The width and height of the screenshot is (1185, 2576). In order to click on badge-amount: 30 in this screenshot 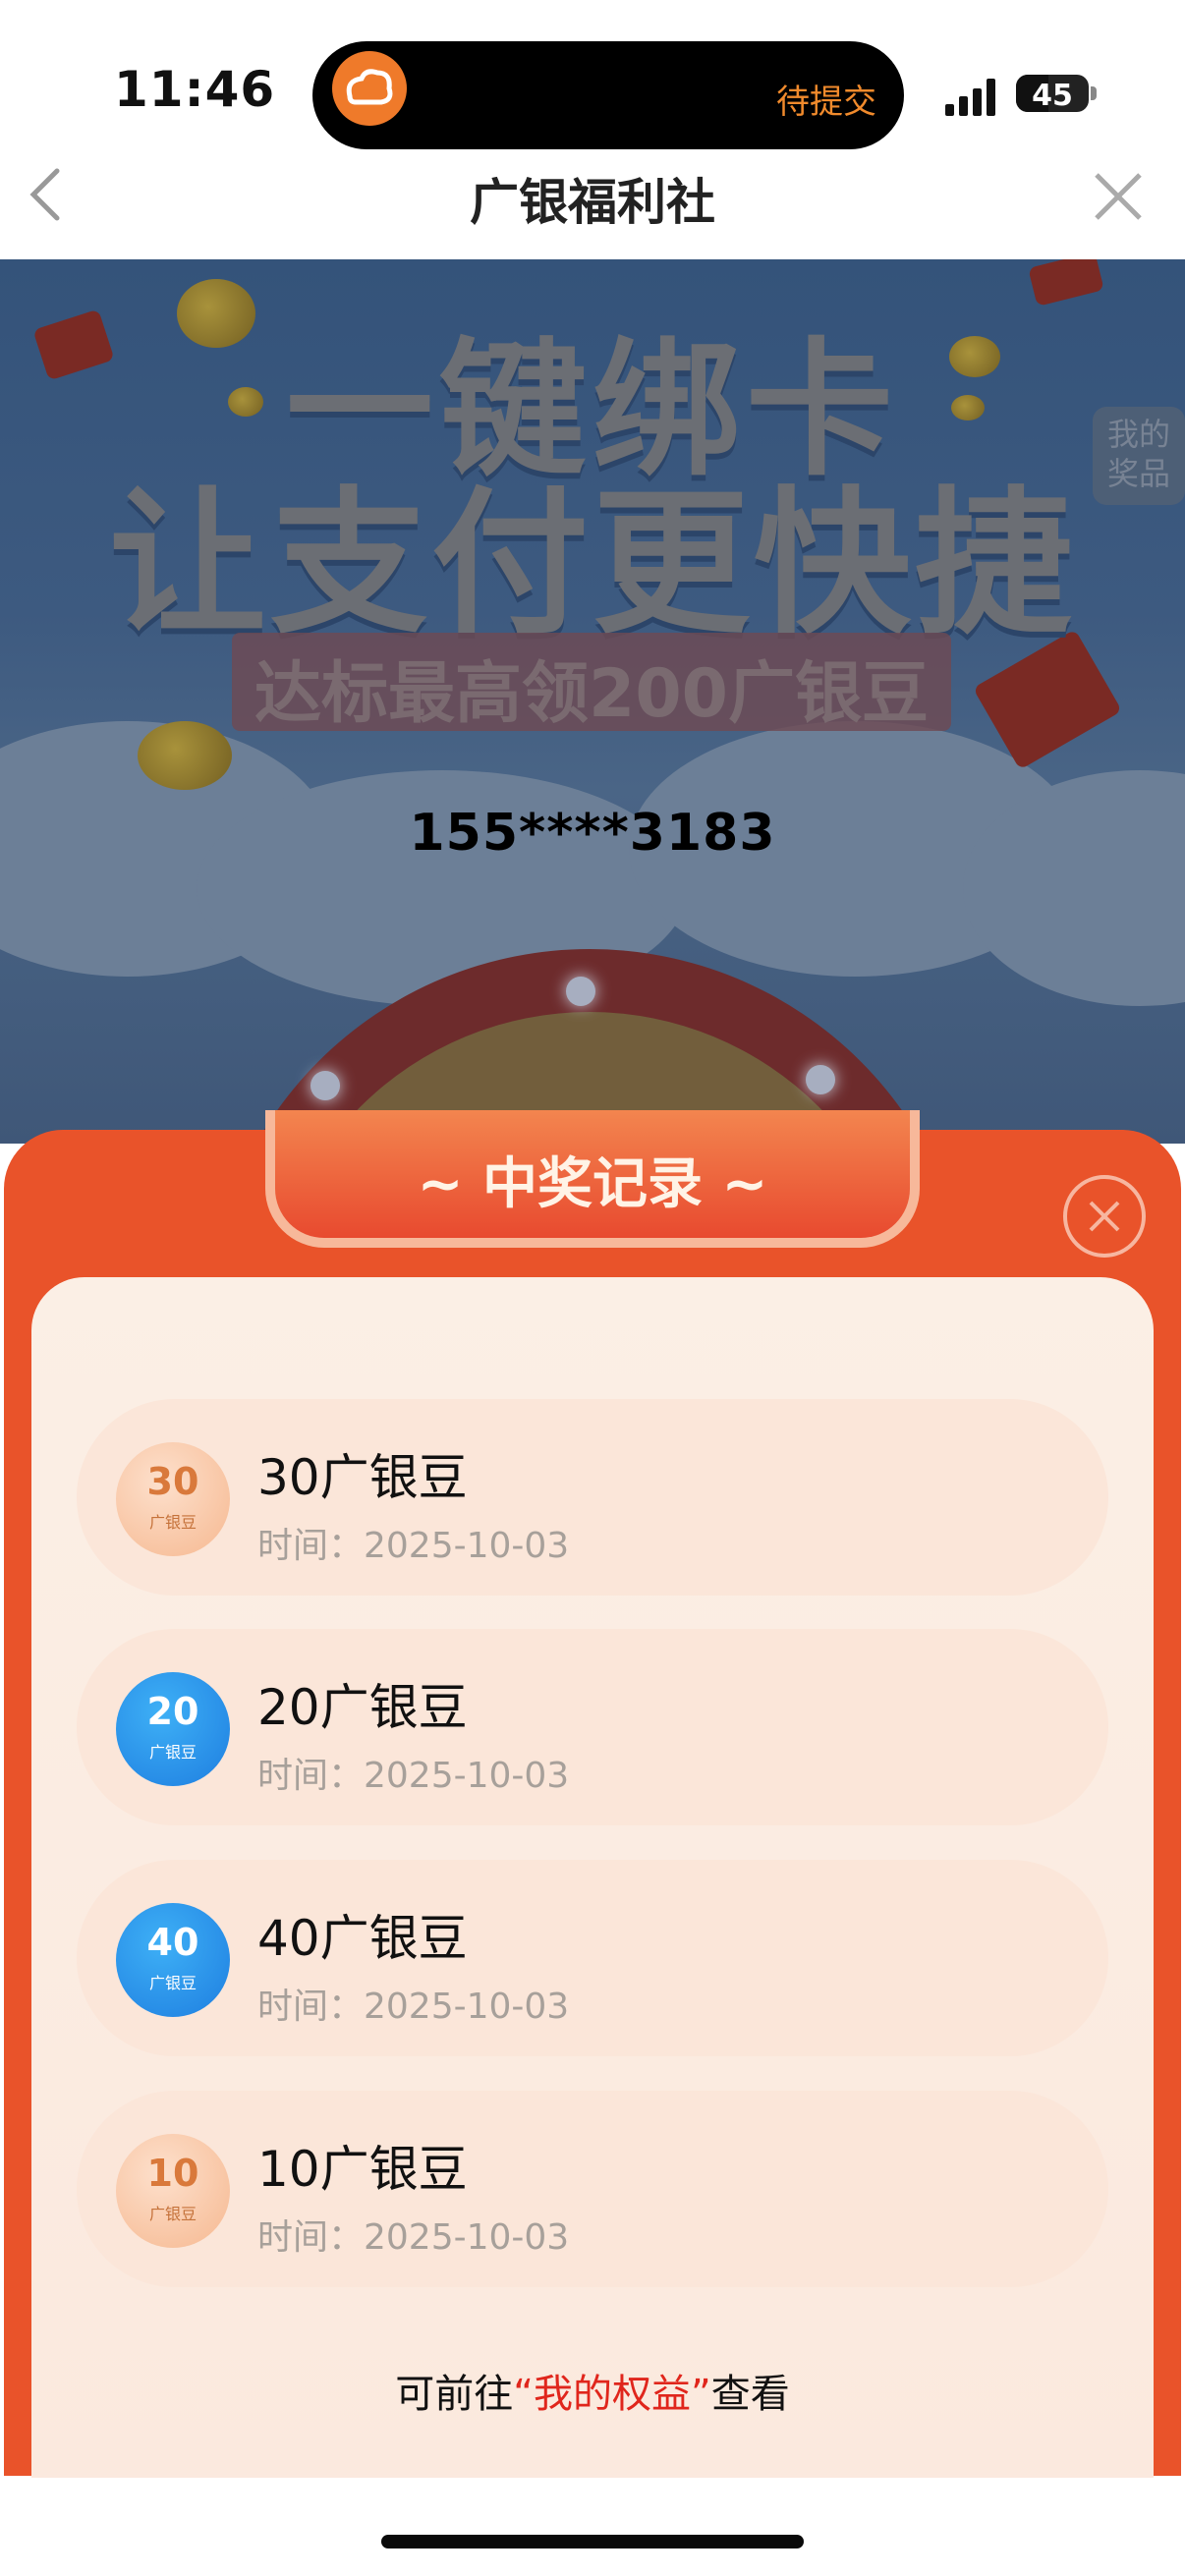, I will do `click(172, 1481)`.